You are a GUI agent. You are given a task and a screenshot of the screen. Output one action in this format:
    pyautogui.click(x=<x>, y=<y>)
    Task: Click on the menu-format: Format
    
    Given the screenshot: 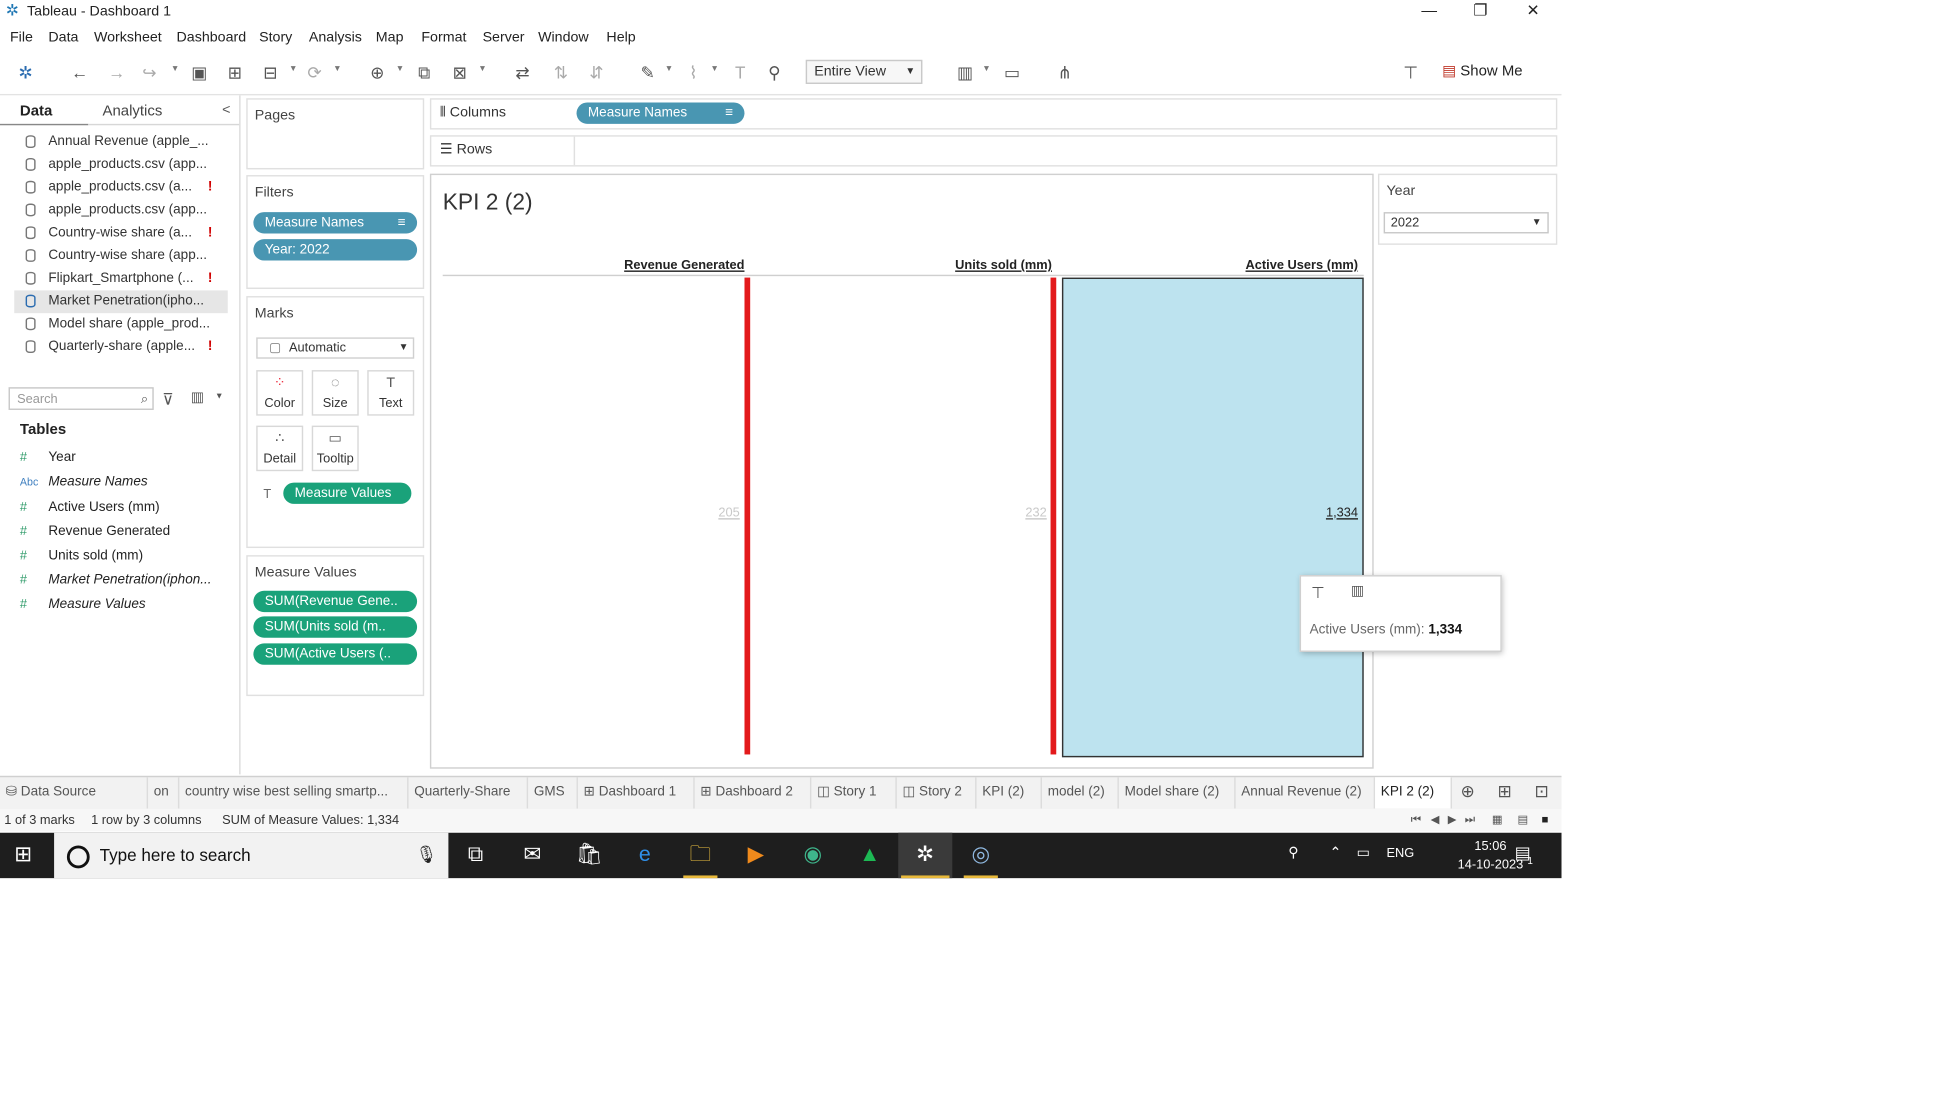 What is the action you would take?
    pyautogui.click(x=443, y=38)
    